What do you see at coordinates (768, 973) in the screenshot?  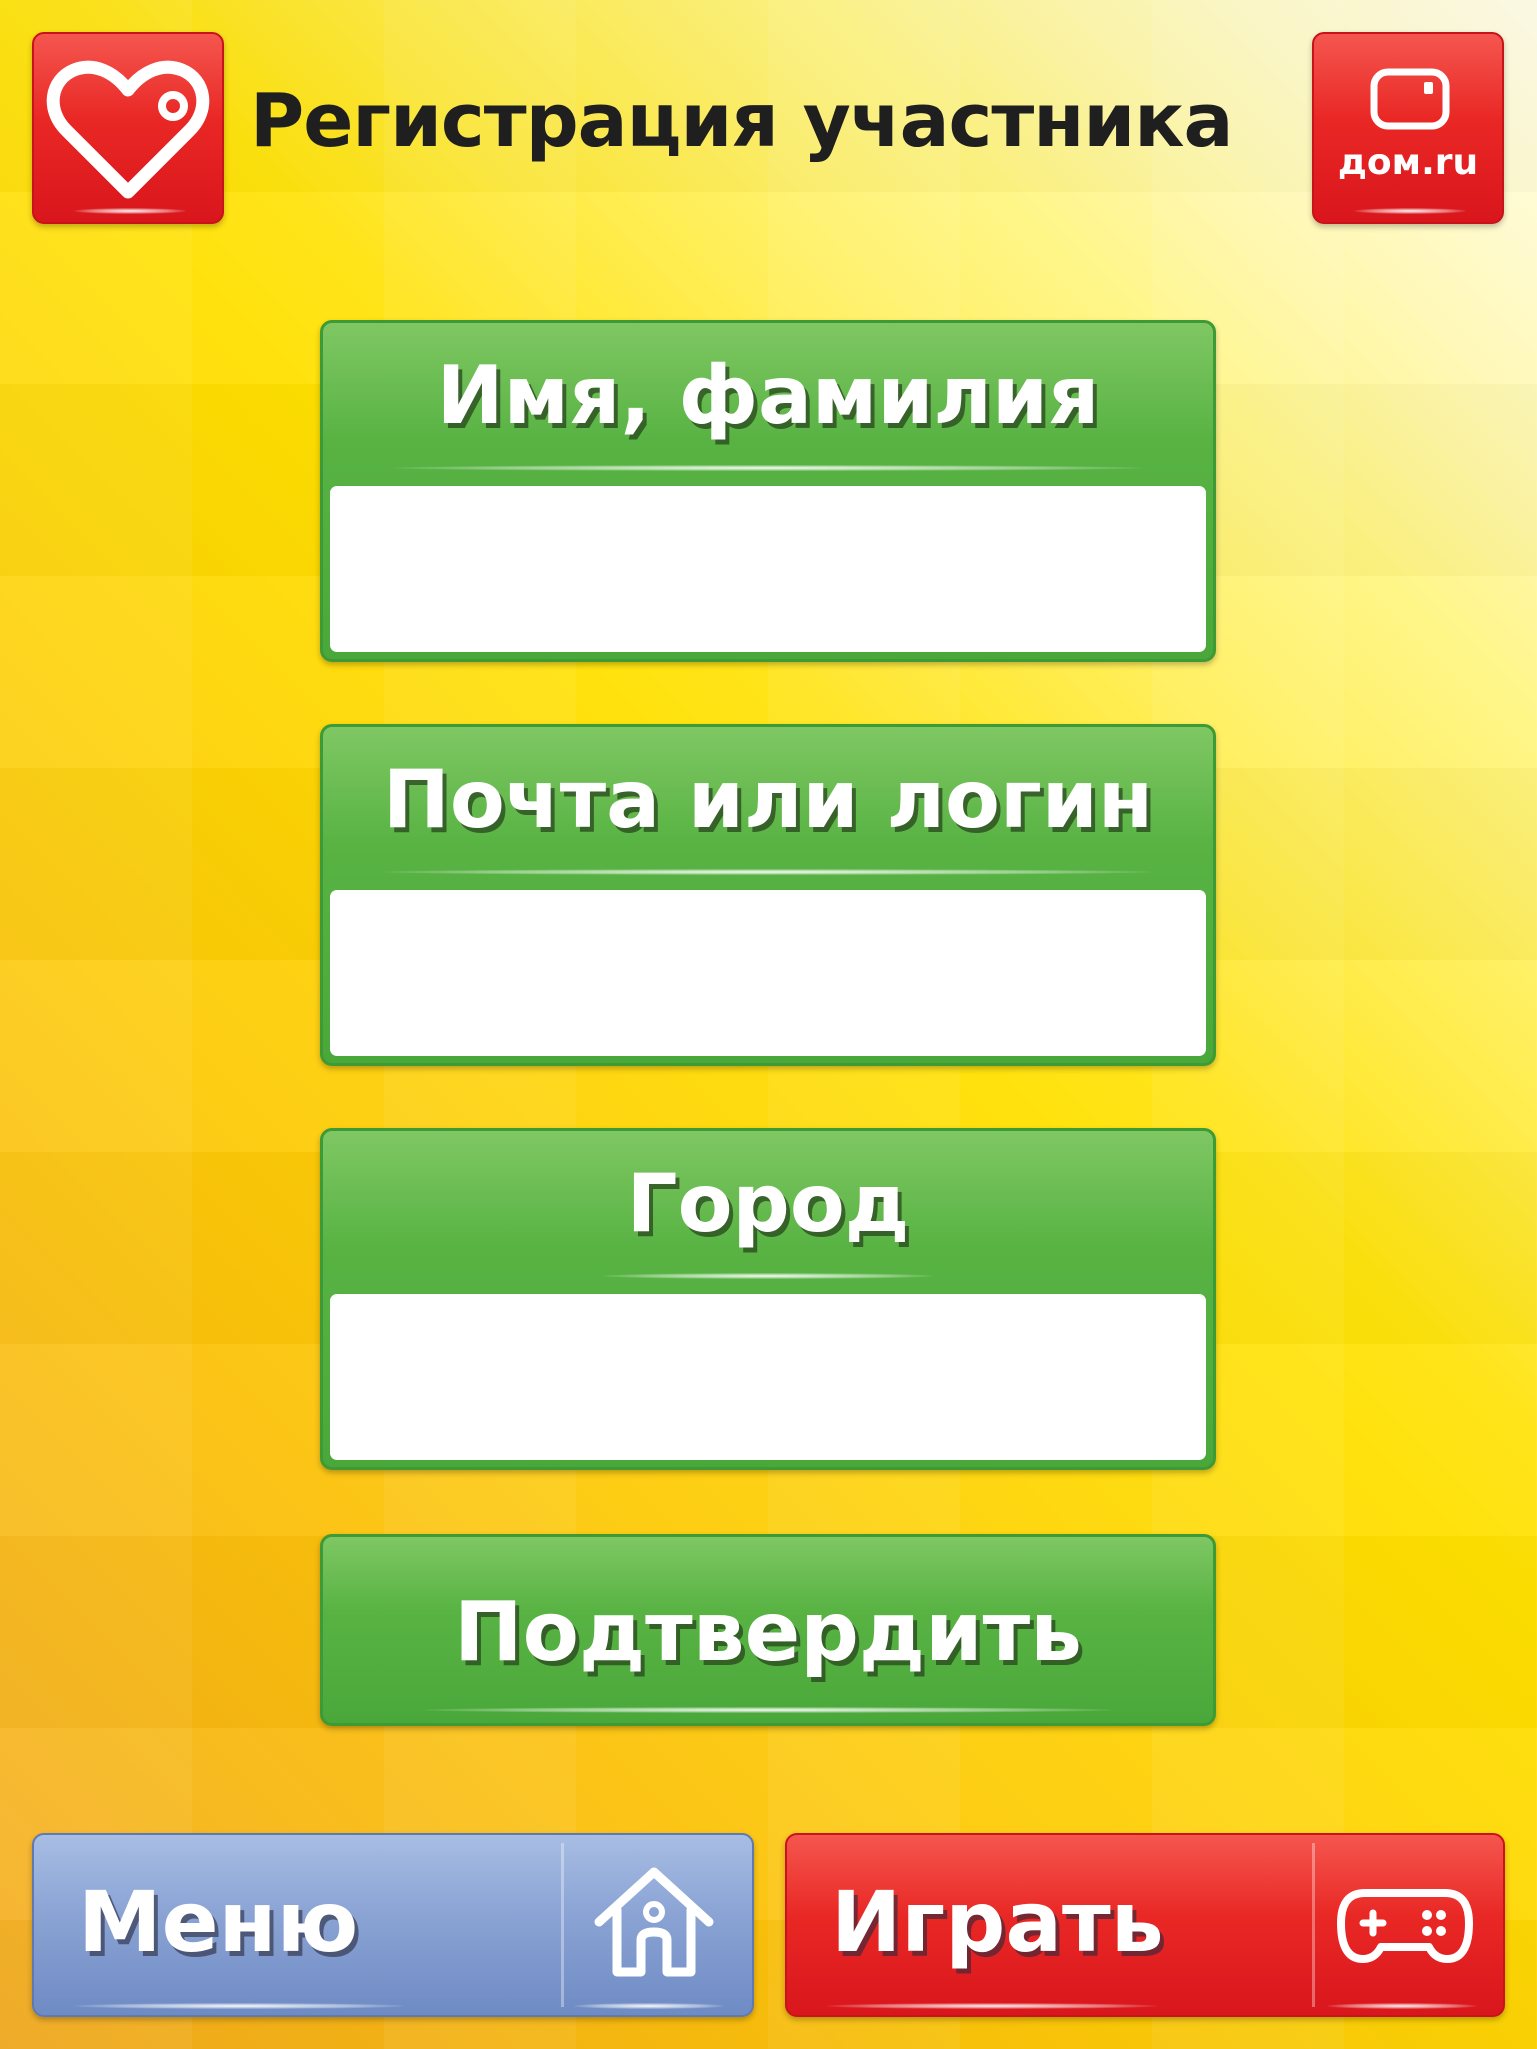 I see `email-login-input` at bounding box center [768, 973].